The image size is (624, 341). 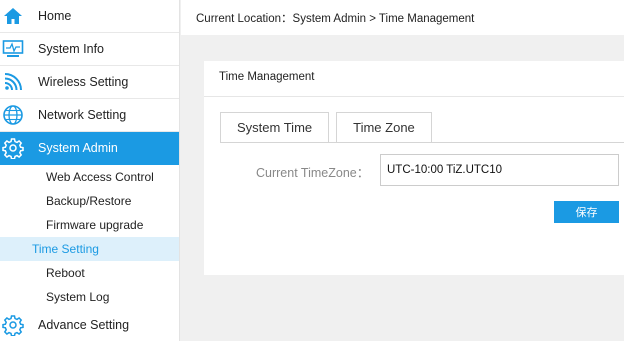 What do you see at coordinates (313, 173) in the screenshot?
I see `timezone-label: Current TimeZone：` at bounding box center [313, 173].